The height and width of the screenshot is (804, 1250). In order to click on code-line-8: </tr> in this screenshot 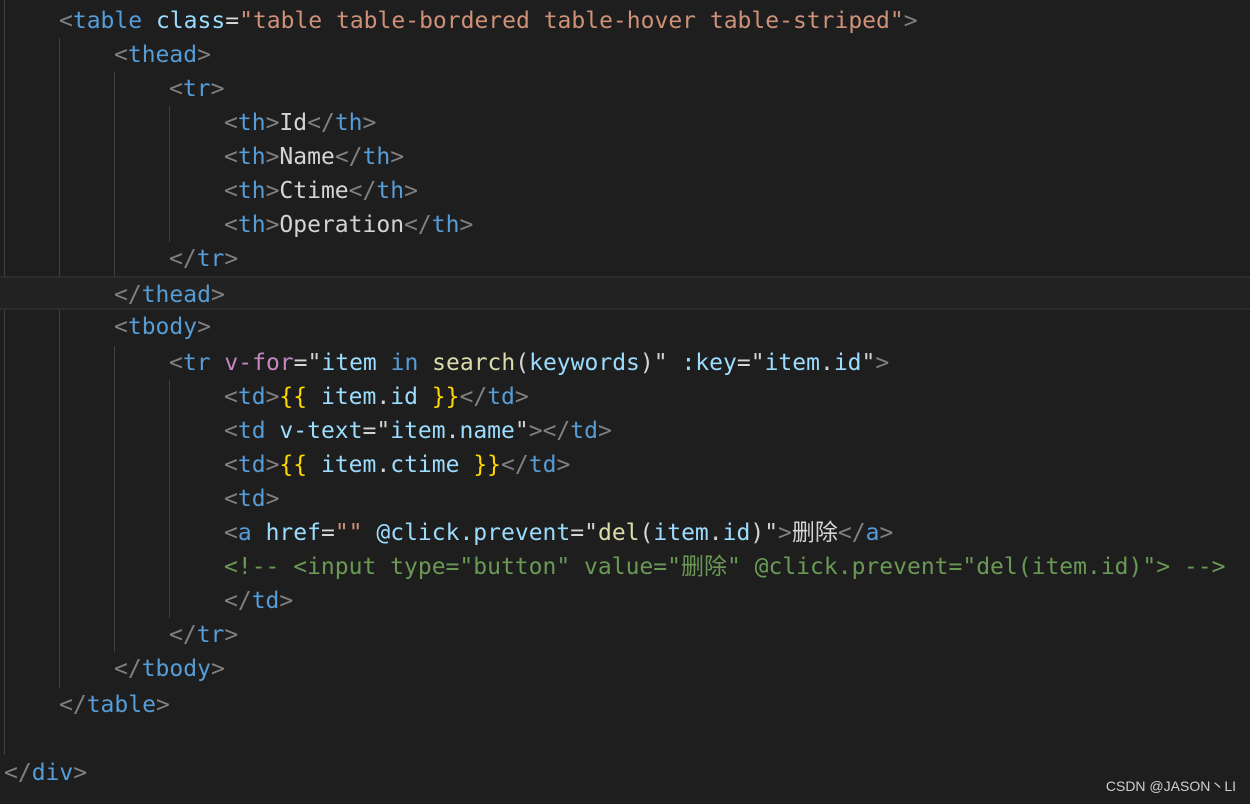, I will do `click(625, 259)`.